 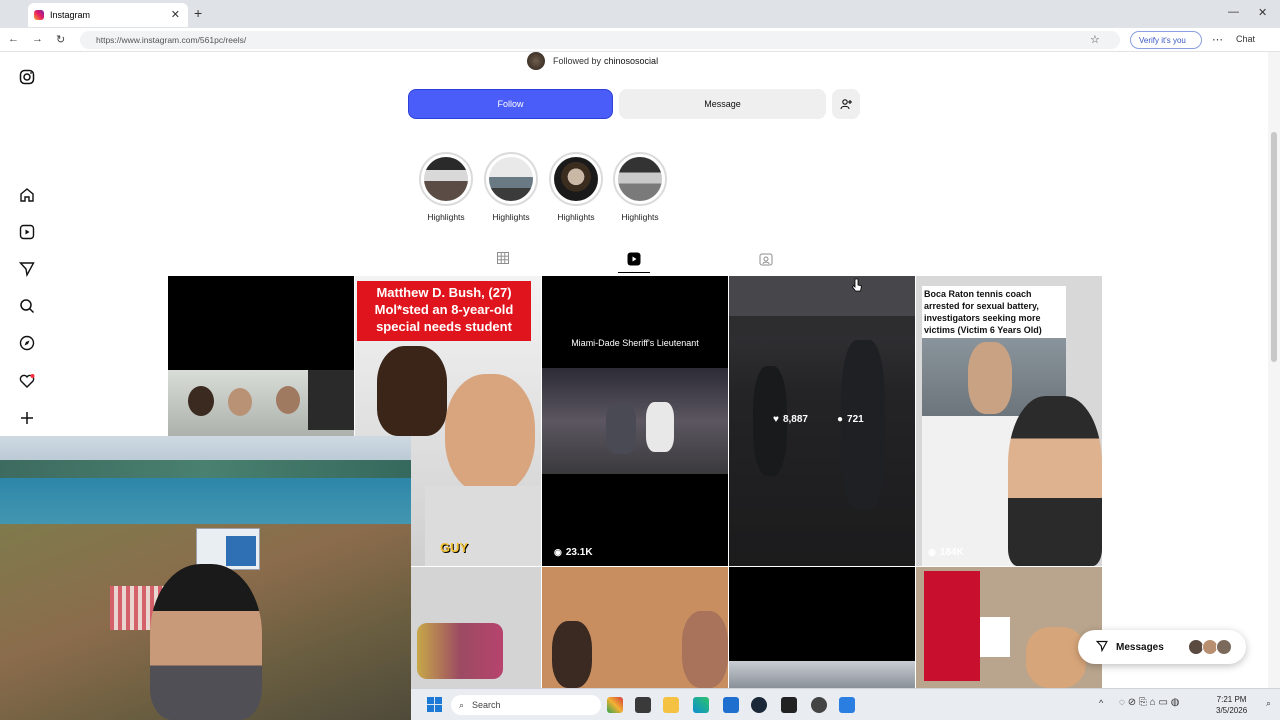 What do you see at coordinates (171, 40) in the screenshot?
I see `url-text: https://www.instagram.com/561pc/reels/` at bounding box center [171, 40].